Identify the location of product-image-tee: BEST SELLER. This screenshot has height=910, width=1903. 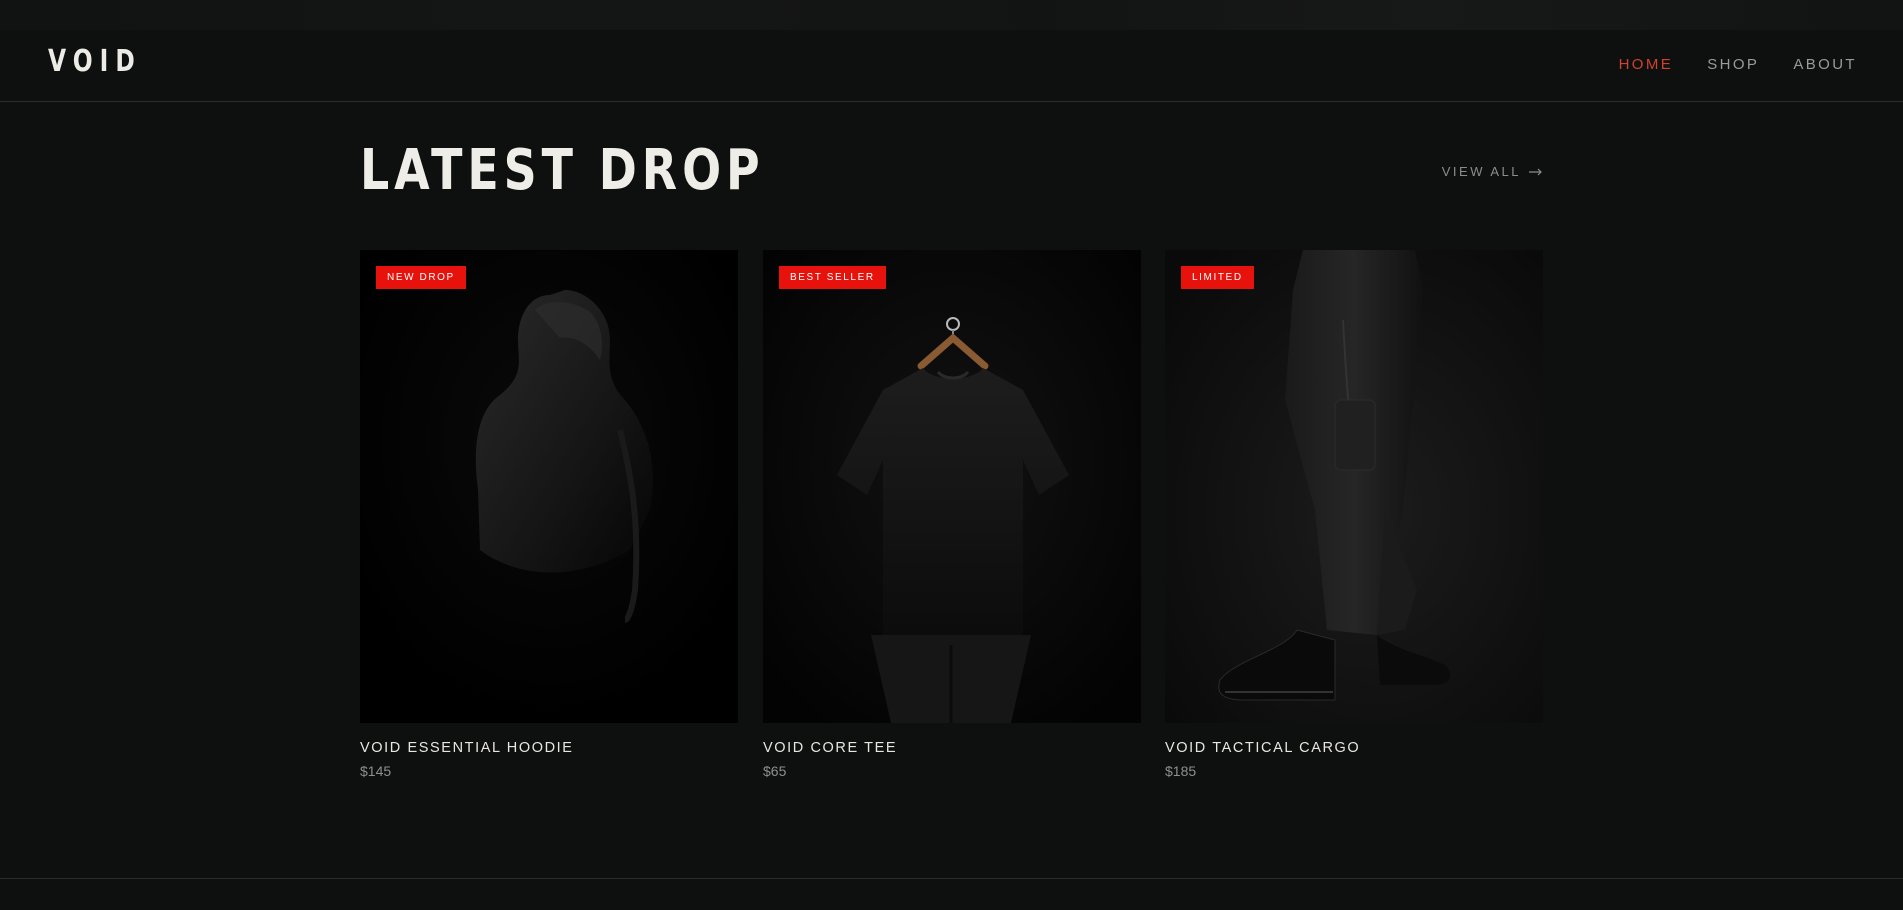
(952, 486).